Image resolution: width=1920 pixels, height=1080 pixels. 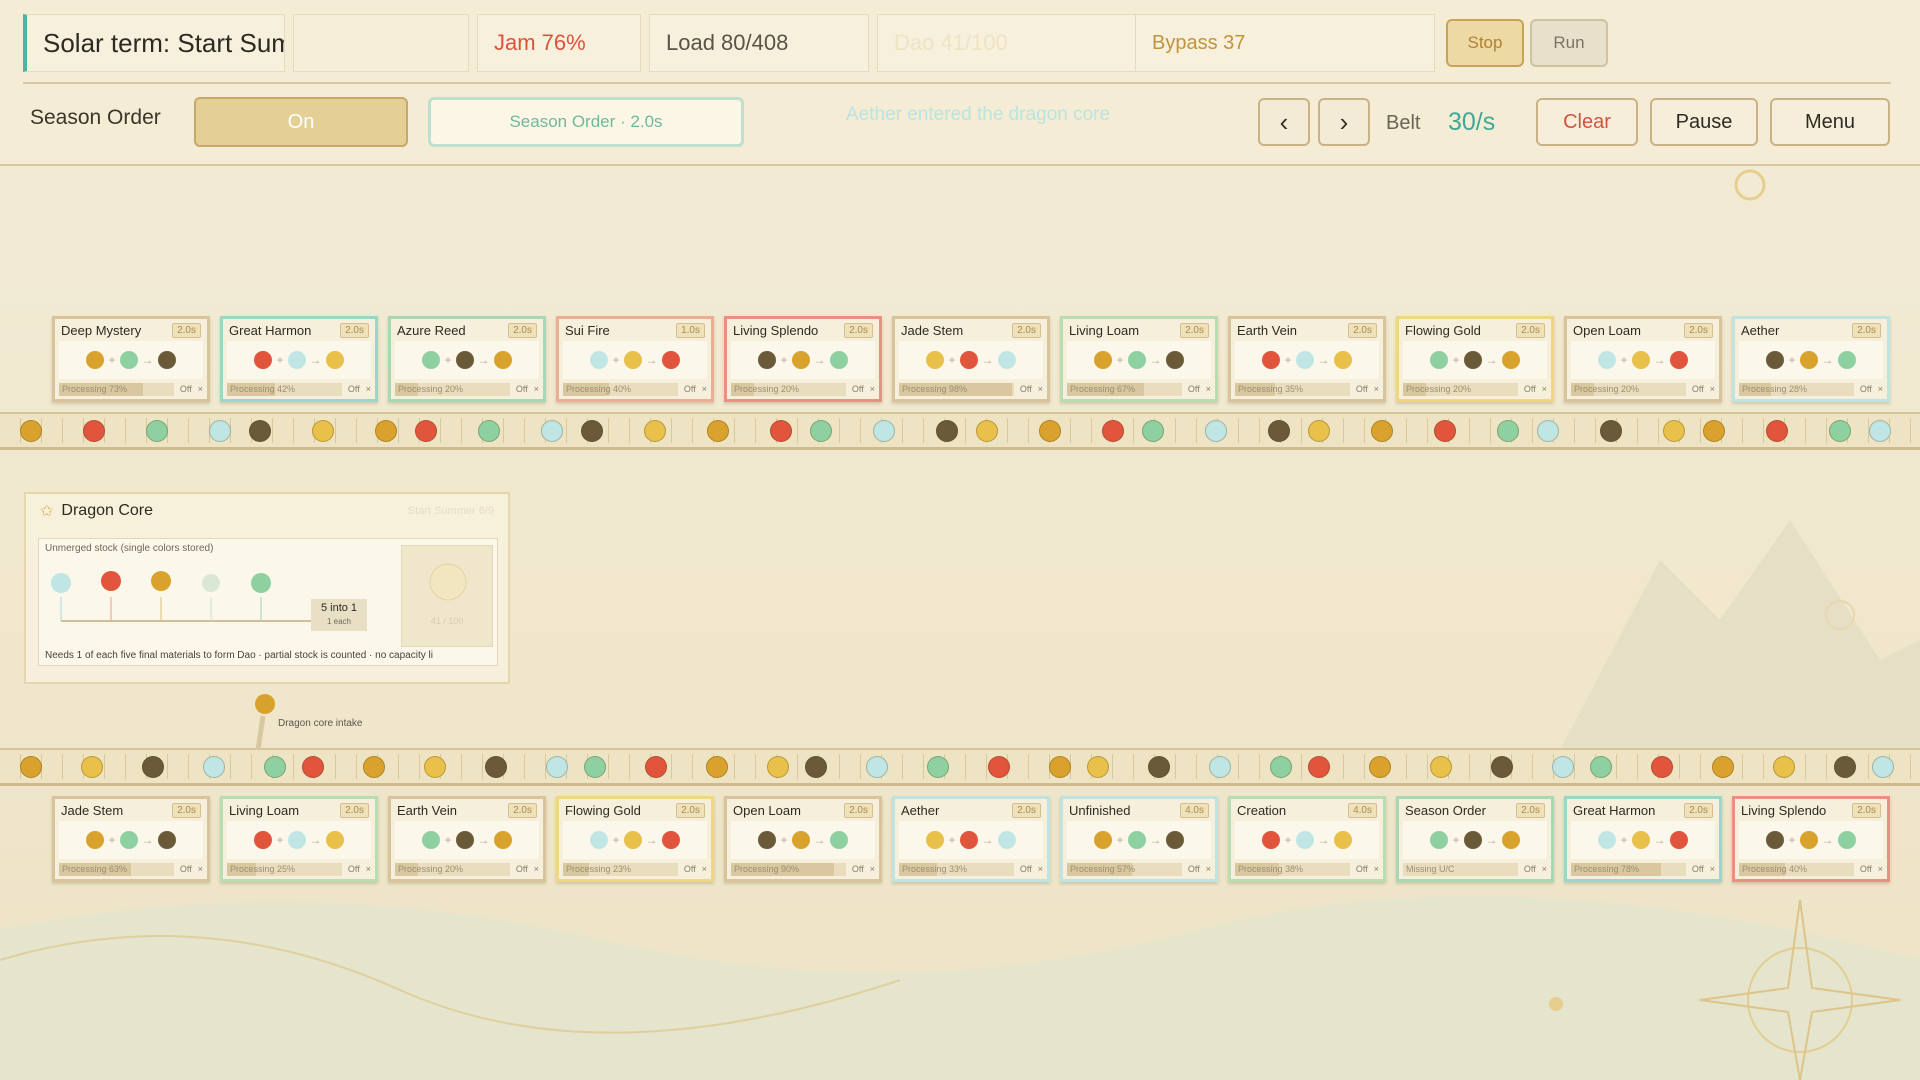 What do you see at coordinates (1811, 839) in the screenshot?
I see `machine-card: Living Splendo 2.0s + → Processing 40% Off ×` at bounding box center [1811, 839].